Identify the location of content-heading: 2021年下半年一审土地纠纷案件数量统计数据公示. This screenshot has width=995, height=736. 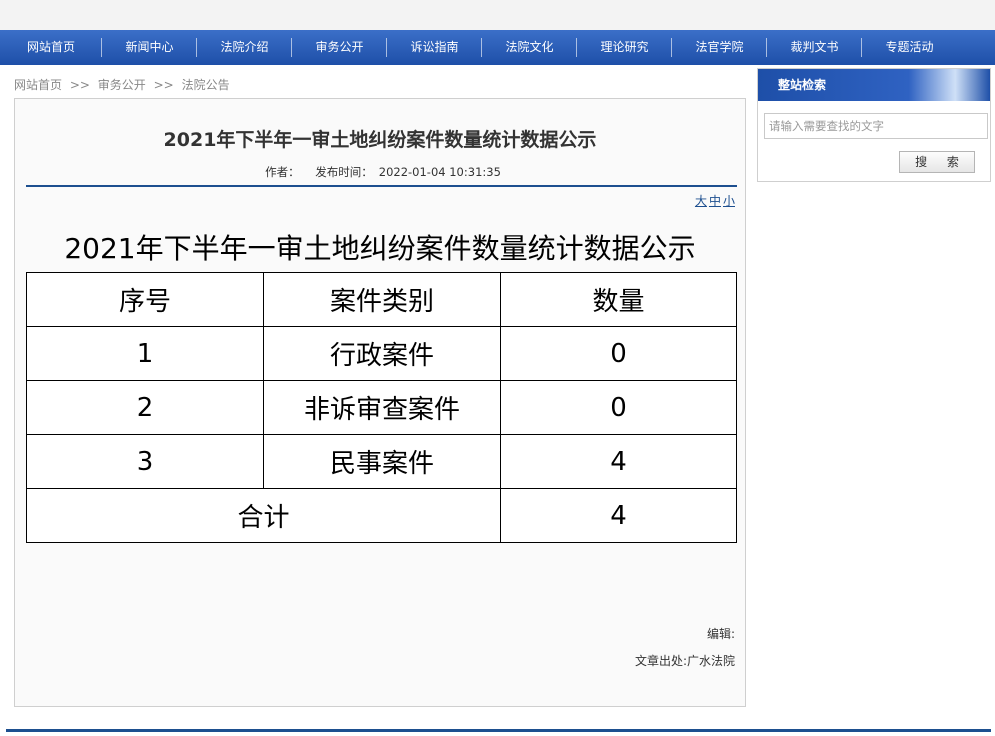
(380, 248).